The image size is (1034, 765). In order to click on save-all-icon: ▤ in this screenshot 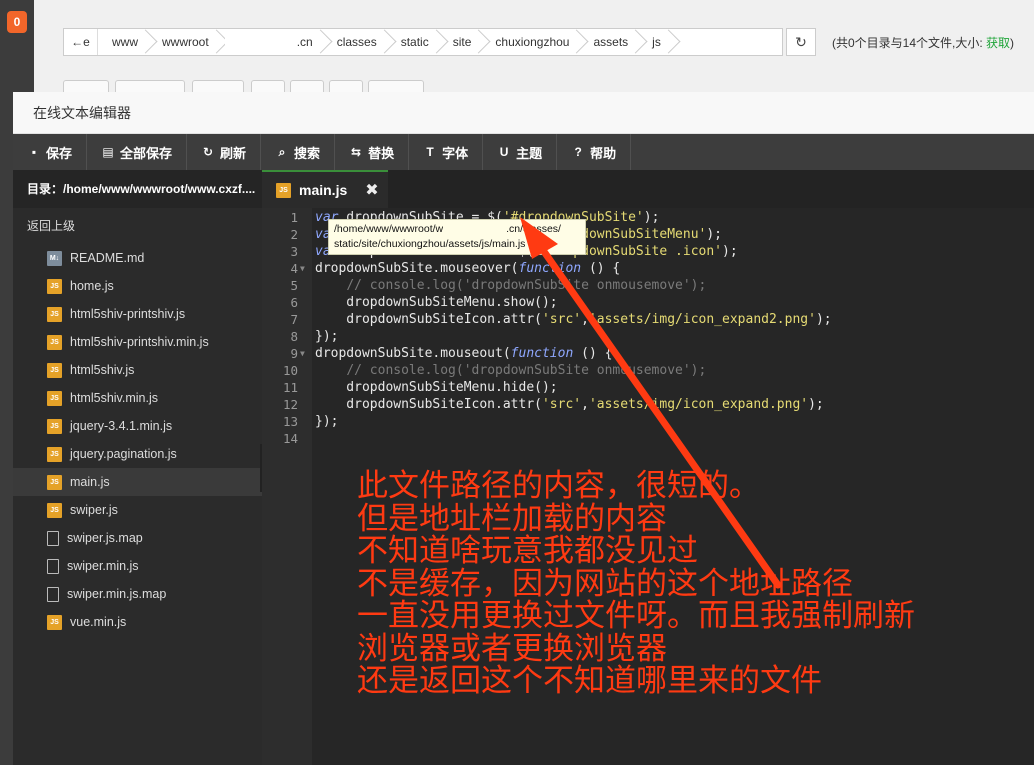, I will do `click(108, 152)`.